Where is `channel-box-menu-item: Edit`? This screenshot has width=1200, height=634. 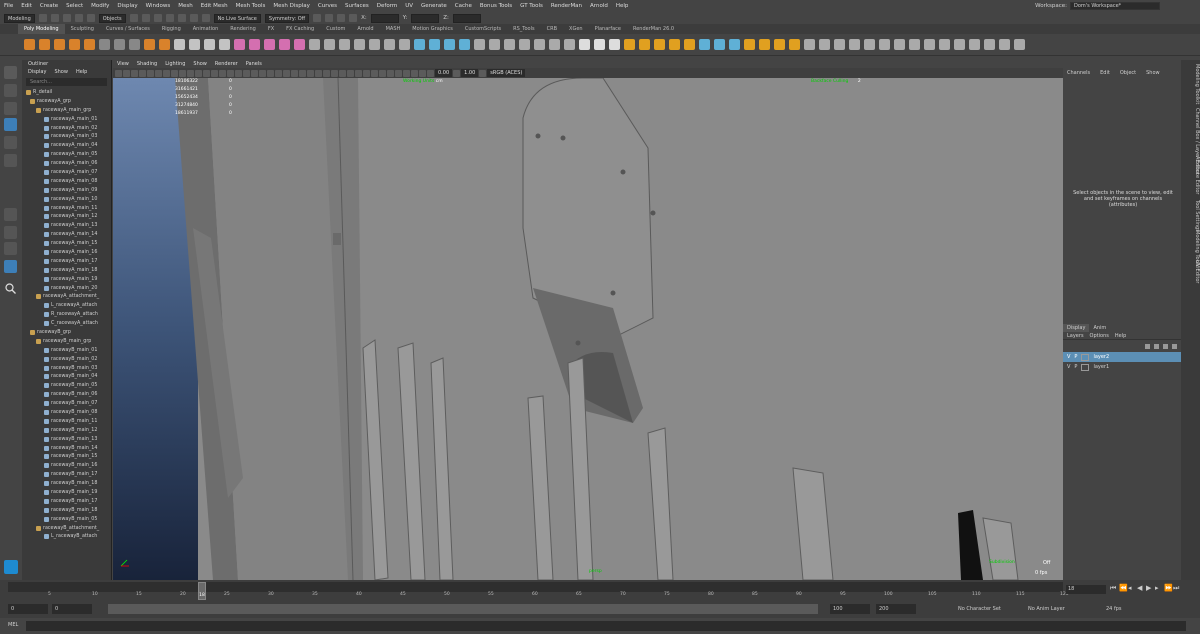
channel-box-menu-item: Edit is located at coordinates (1105, 73).